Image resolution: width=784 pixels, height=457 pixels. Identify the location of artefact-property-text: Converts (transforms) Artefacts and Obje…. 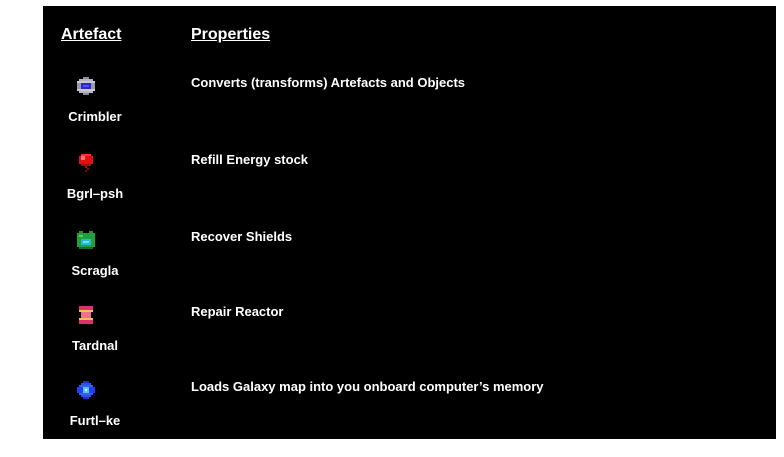
(328, 82).